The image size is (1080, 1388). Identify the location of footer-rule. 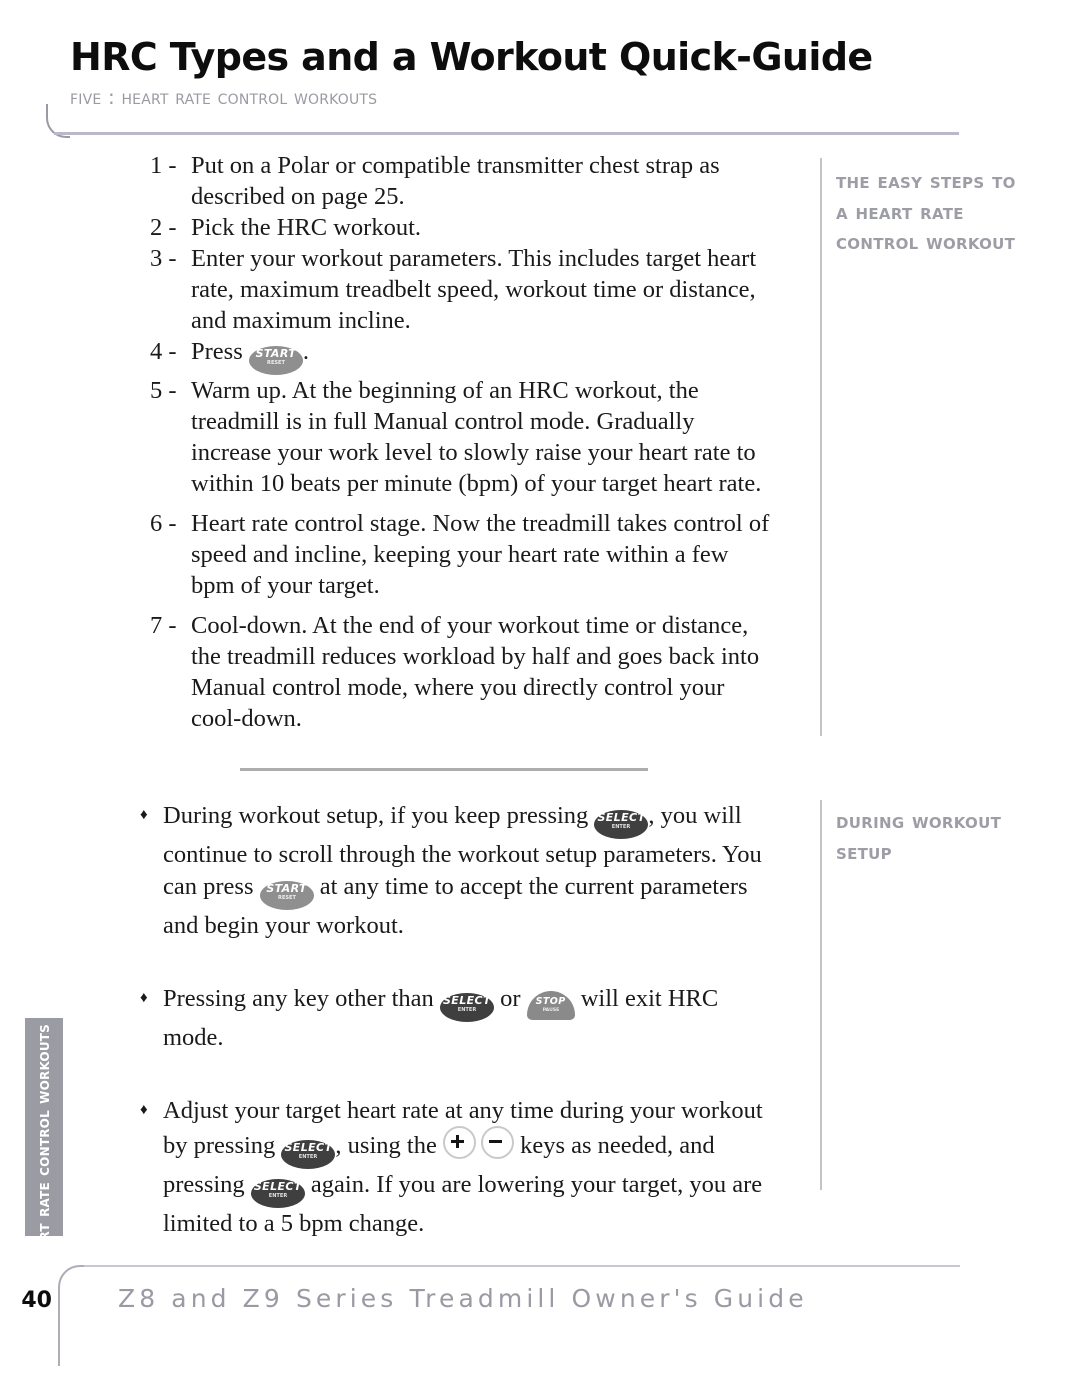
(520, 1266).